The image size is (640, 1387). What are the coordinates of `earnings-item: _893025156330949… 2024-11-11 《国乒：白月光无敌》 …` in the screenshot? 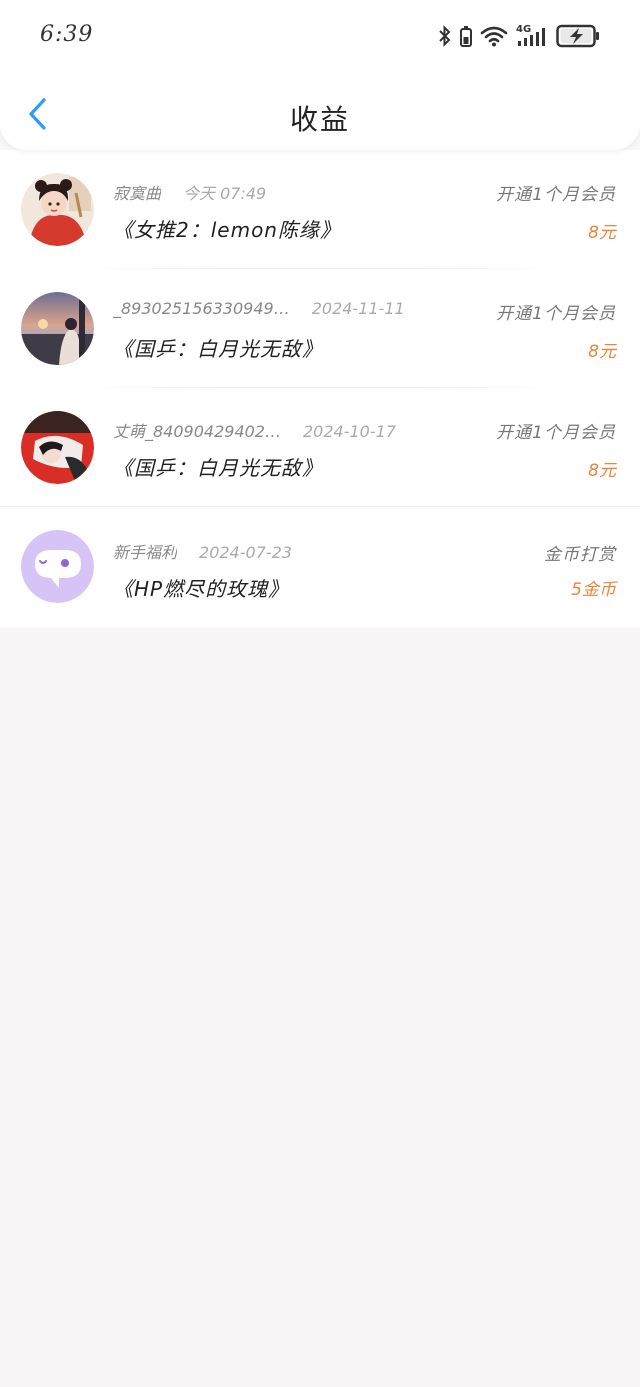 It's located at (320, 328).